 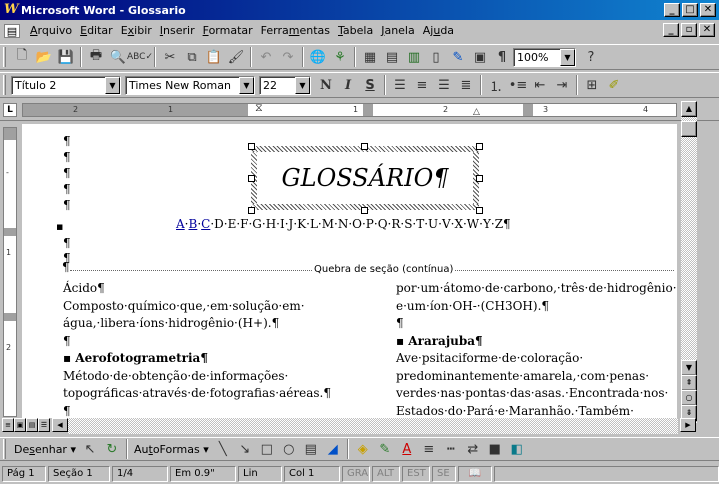 What do you see at coordinates (386, 474) in the screenshot?
I see `status-mode-trk: ALT` at bounding box center [386, 474].